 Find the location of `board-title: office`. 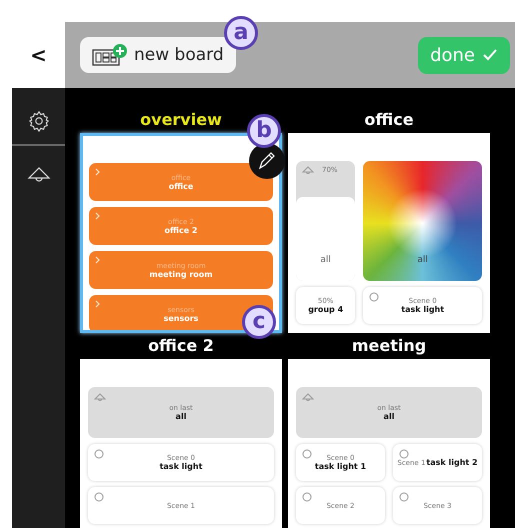

board-title: office is located at coordinates (389, 120).